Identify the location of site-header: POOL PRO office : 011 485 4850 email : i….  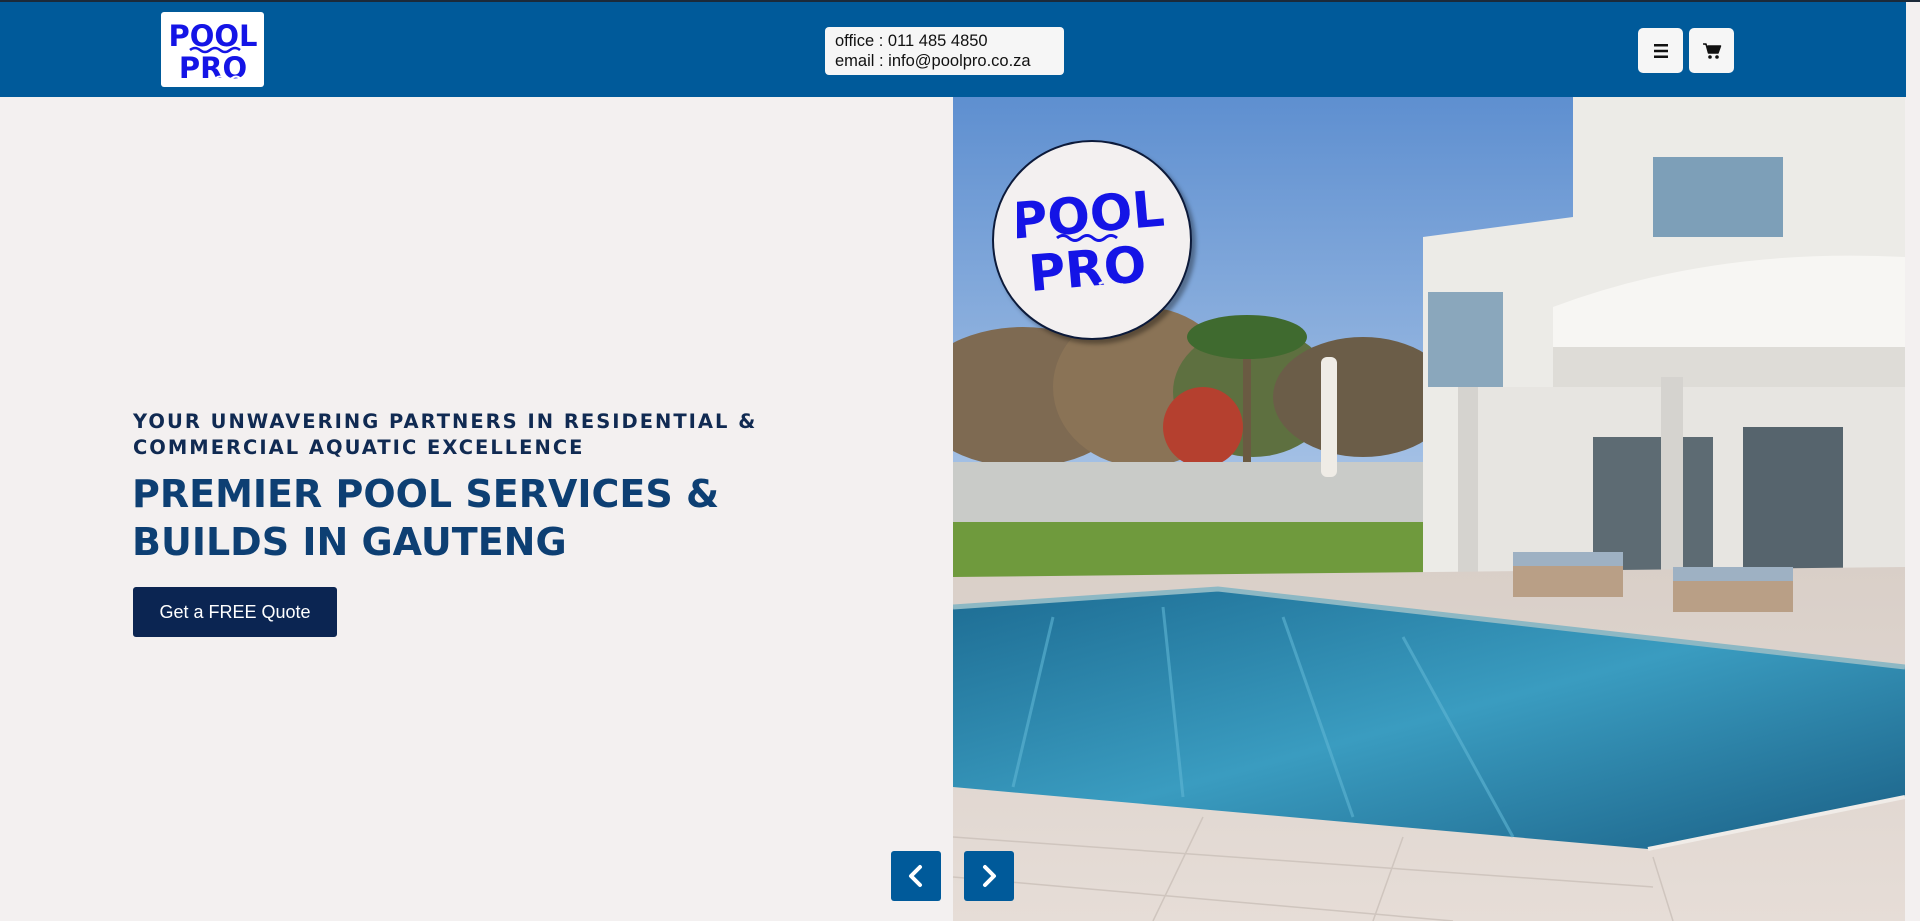
(953, 49).